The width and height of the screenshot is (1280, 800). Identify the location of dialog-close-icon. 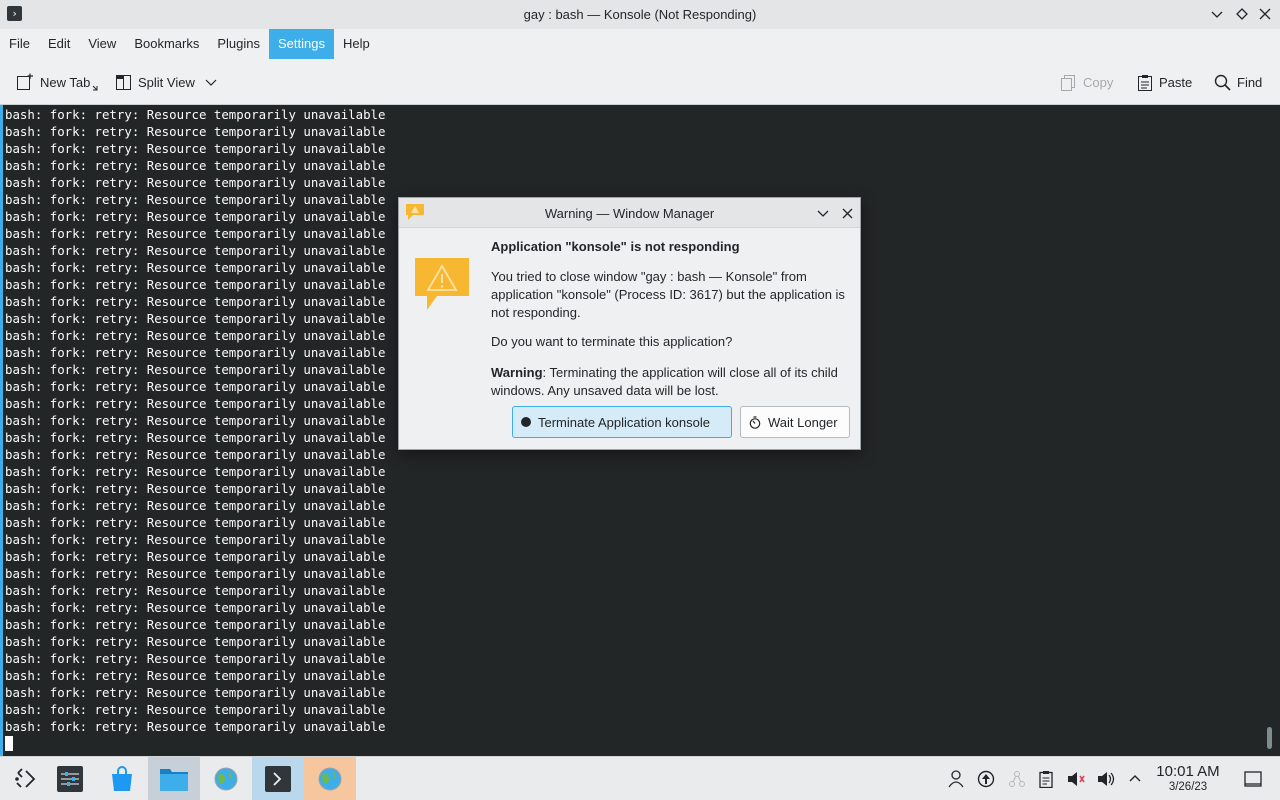
(847, 213).